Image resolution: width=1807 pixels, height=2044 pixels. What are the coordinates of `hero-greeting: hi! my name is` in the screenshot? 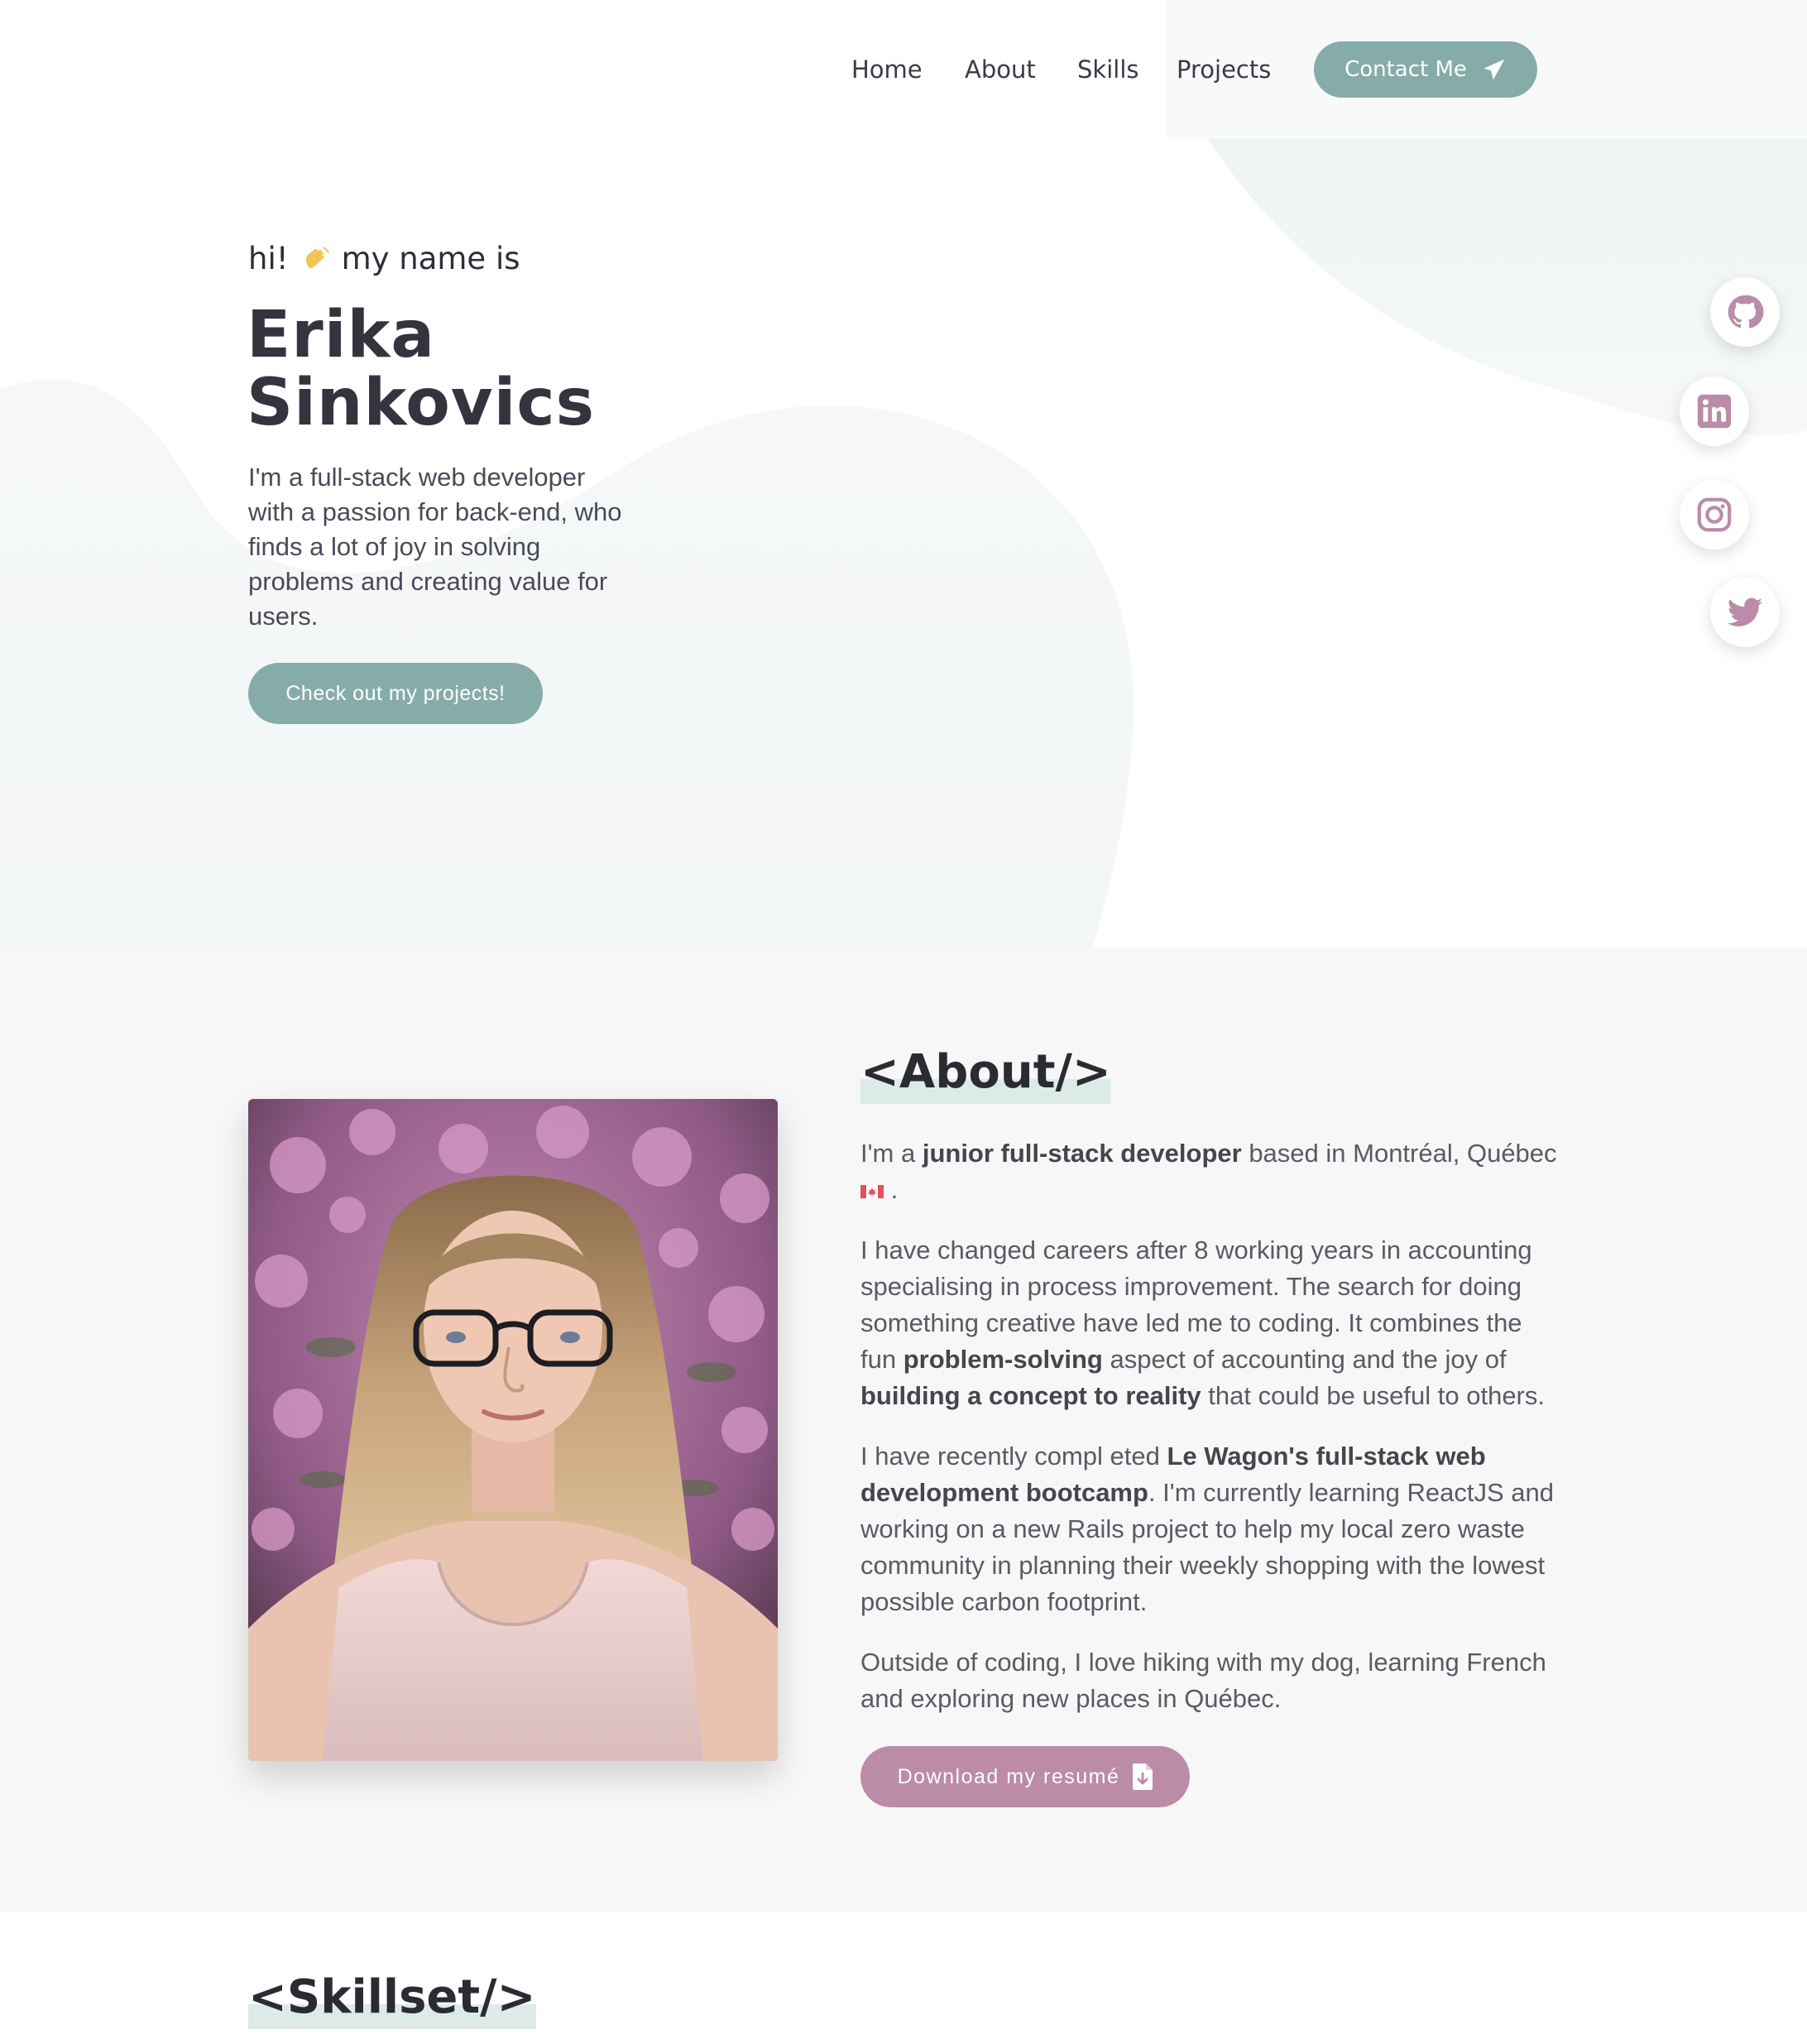 It's located at (384, 259).